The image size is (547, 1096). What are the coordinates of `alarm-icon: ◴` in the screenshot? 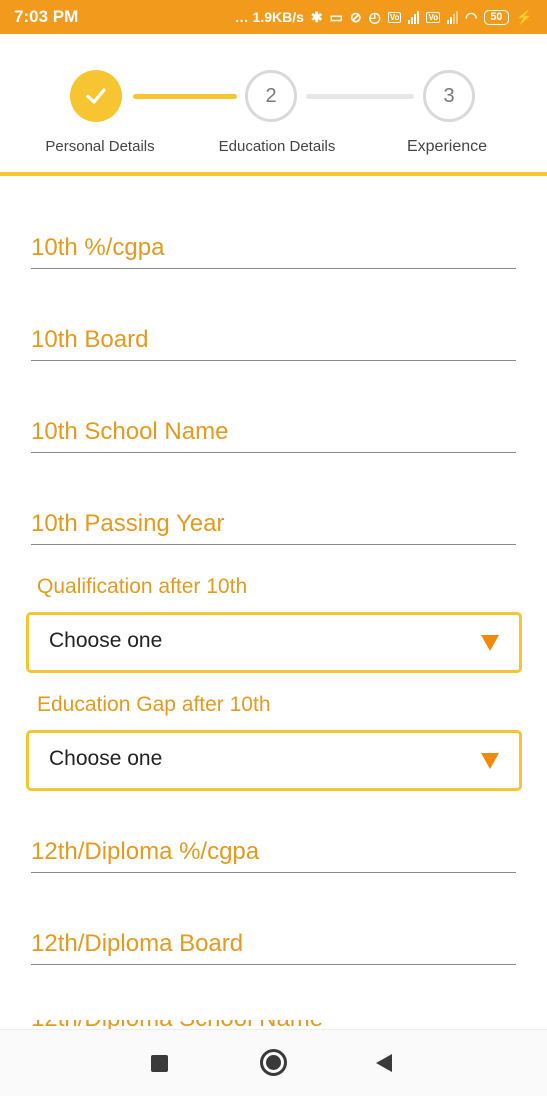 It's located at (374, 17).